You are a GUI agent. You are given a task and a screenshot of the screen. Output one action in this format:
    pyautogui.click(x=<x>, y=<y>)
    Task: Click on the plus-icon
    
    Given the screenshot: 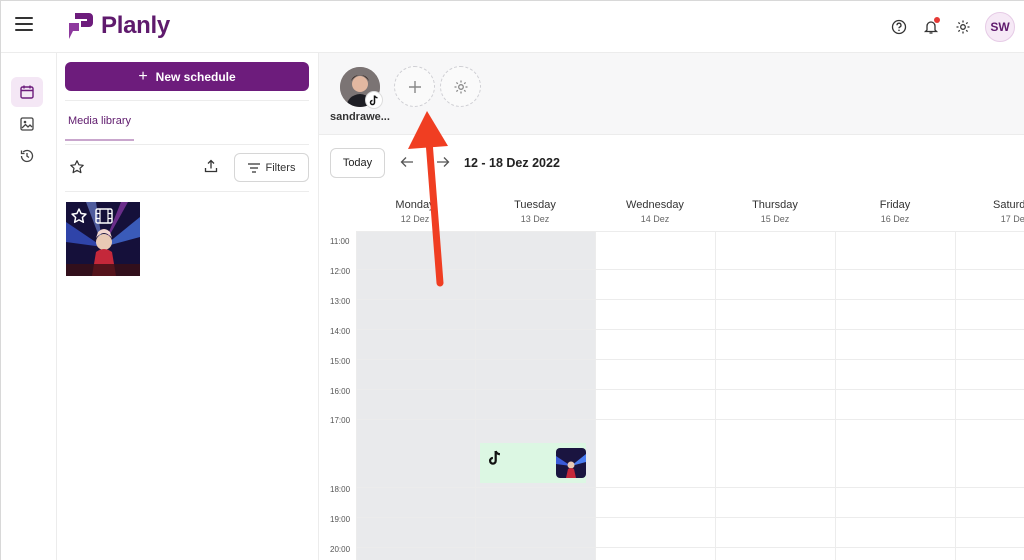 What is the action you would take?
    pyautogui.click(x=414, y=86)
    